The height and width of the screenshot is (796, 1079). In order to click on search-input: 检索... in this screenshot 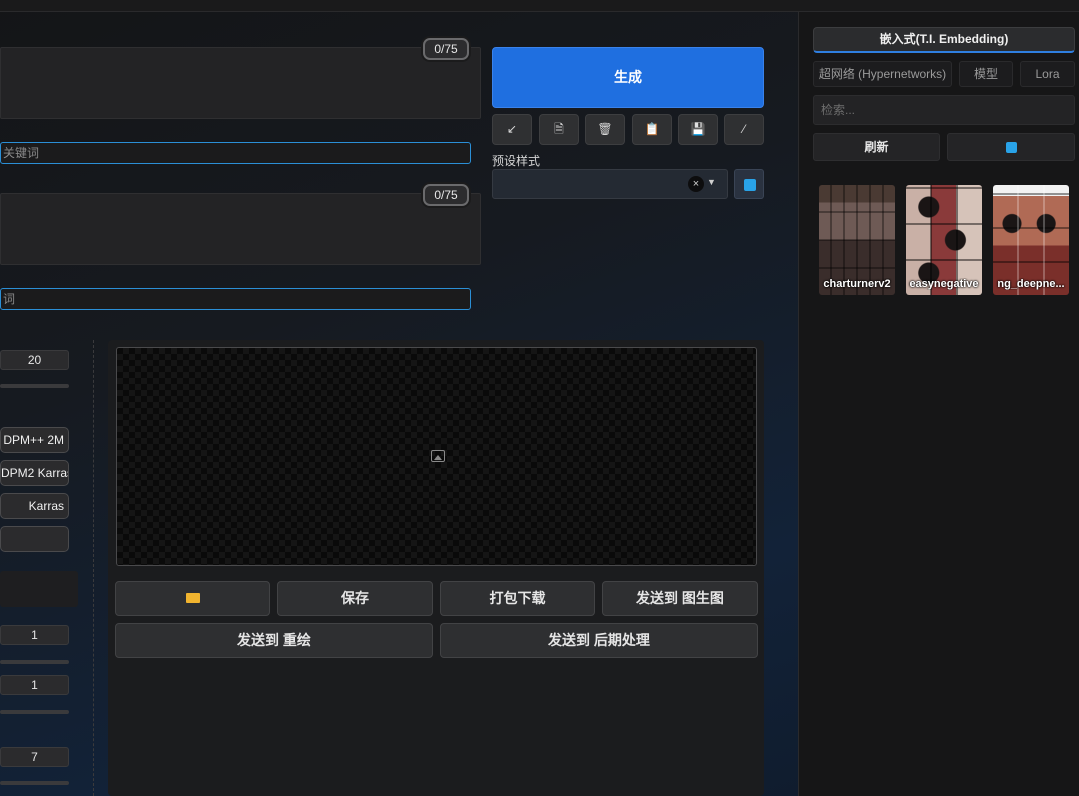, I will do `click(944, 110)`.